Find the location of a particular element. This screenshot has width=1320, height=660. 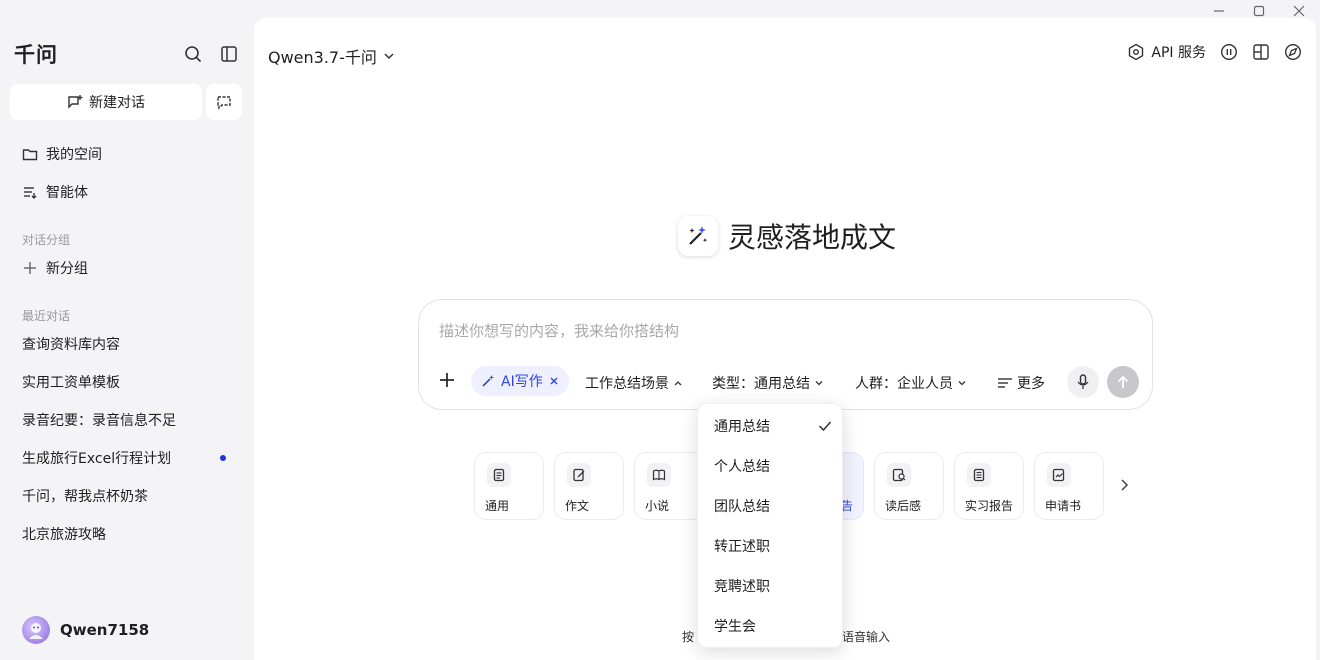

arrow-up-icon is located at coordinates (1123, 381).